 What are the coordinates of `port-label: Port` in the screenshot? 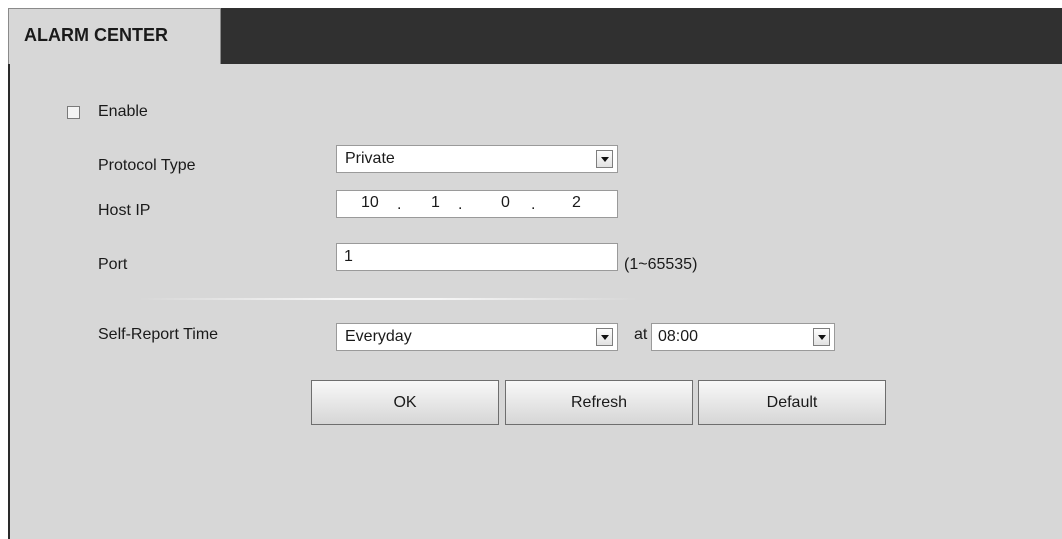 It's located at (113, 264).